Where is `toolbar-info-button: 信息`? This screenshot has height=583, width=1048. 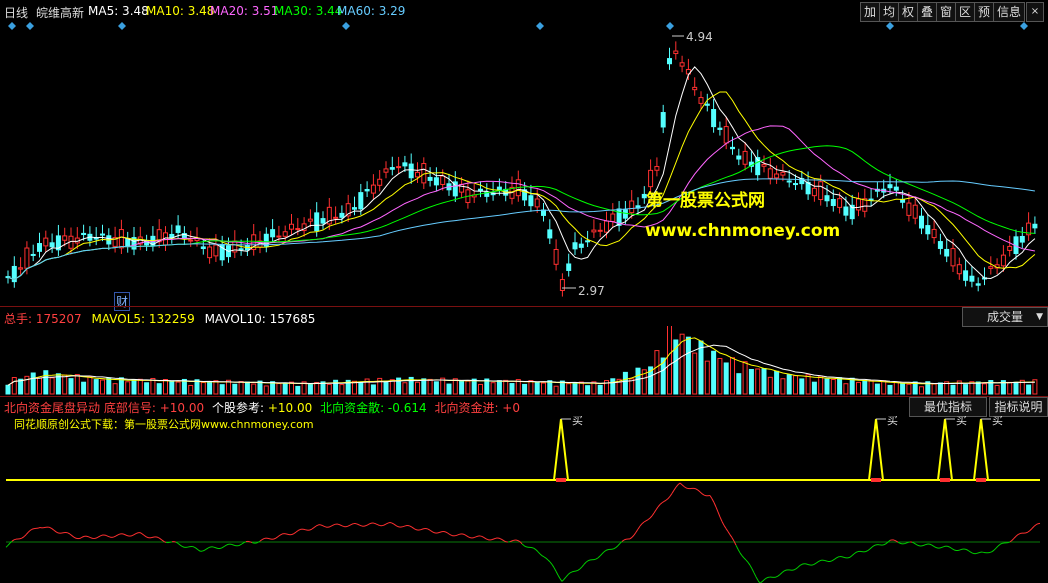 toolbar-info-button: 信息 is located at coordinates (1009, 12).